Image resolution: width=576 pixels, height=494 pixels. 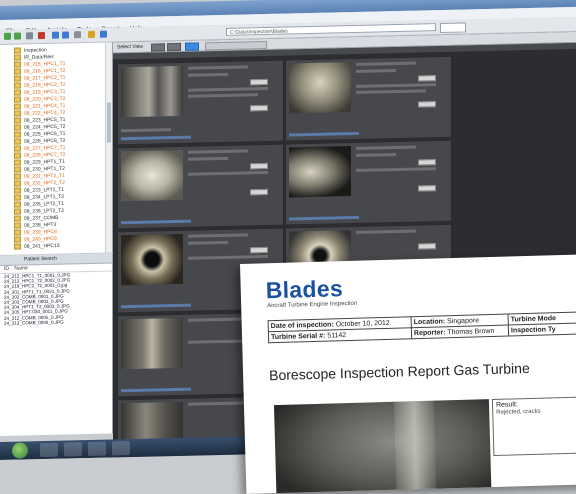 I want to click on report-title: Borescope Inspection Report Gas Turbine, so click(x=399, y=371).